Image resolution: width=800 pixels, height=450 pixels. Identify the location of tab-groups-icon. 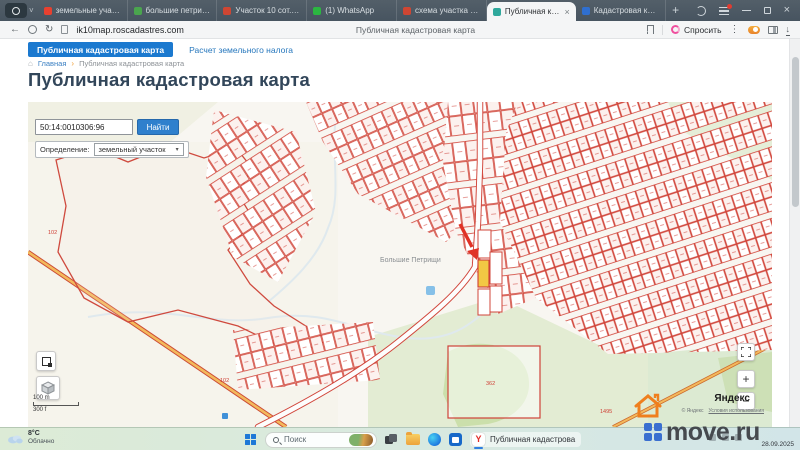
(16, 10).